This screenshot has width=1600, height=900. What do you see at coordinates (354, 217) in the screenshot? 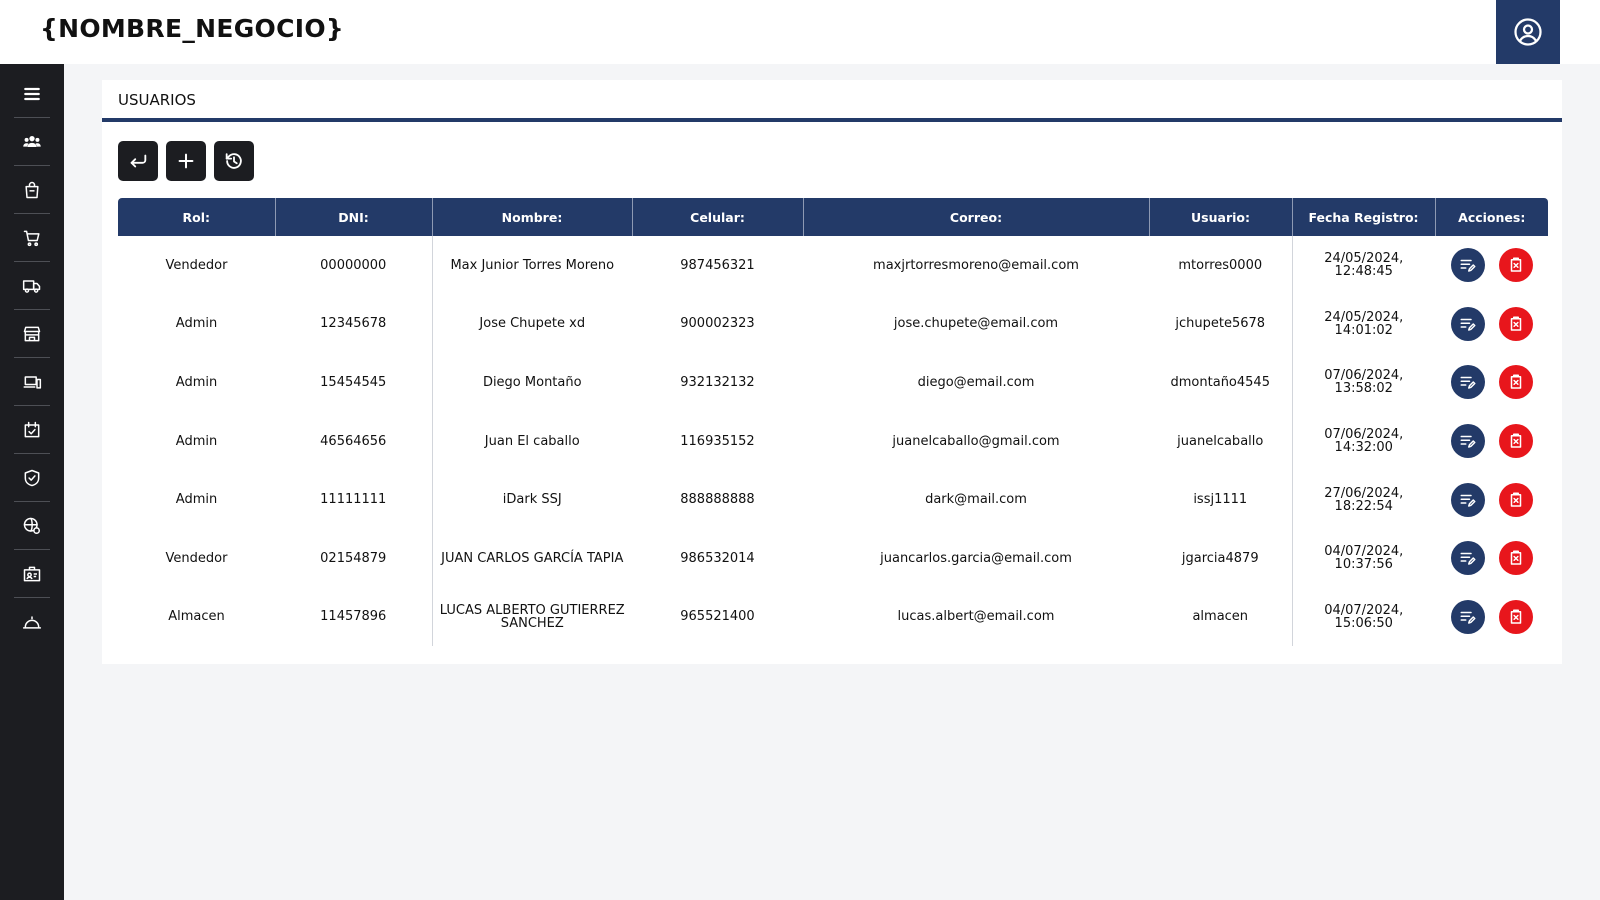
I see `header-dni: DNI:` at bounding box center [354, 217].